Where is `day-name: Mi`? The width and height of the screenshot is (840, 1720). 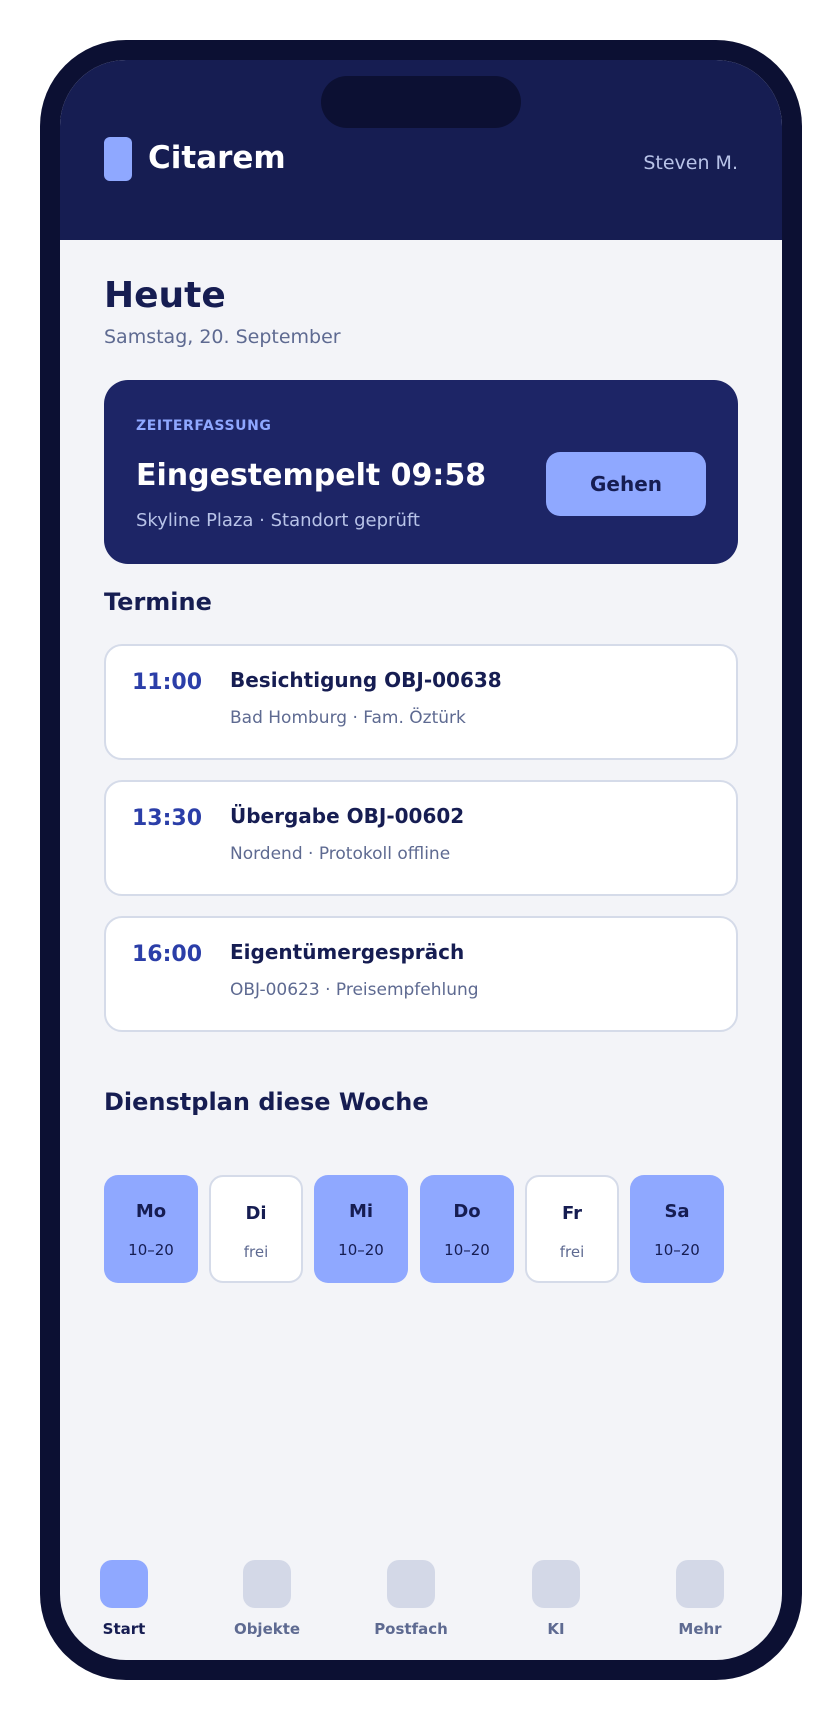 day-name: Mi is located at coordinates (361, 1211).